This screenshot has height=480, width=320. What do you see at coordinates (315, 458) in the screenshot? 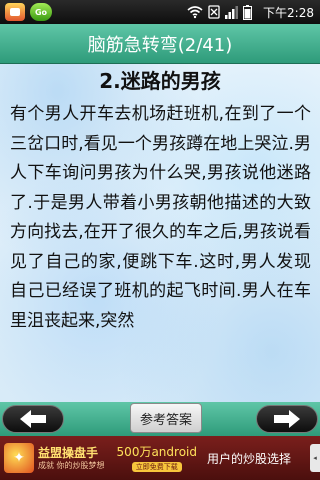
I see `ad-side-tab: ◂` at bounding box center [315, 458].